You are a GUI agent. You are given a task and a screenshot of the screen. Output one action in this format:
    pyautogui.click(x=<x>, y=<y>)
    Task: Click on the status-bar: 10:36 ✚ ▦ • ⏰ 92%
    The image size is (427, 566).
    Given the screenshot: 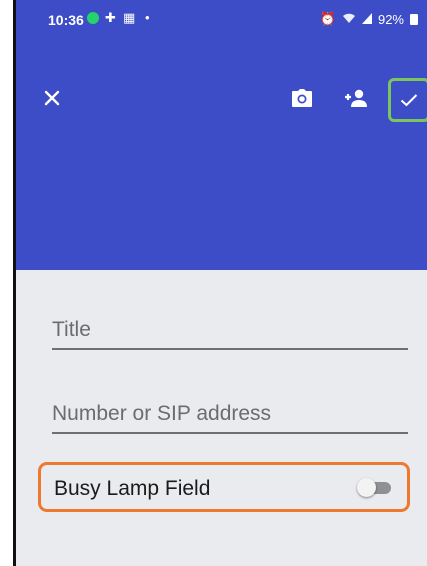 What is the action you would take?
    pyautogui.click(x=221, y=20)
    